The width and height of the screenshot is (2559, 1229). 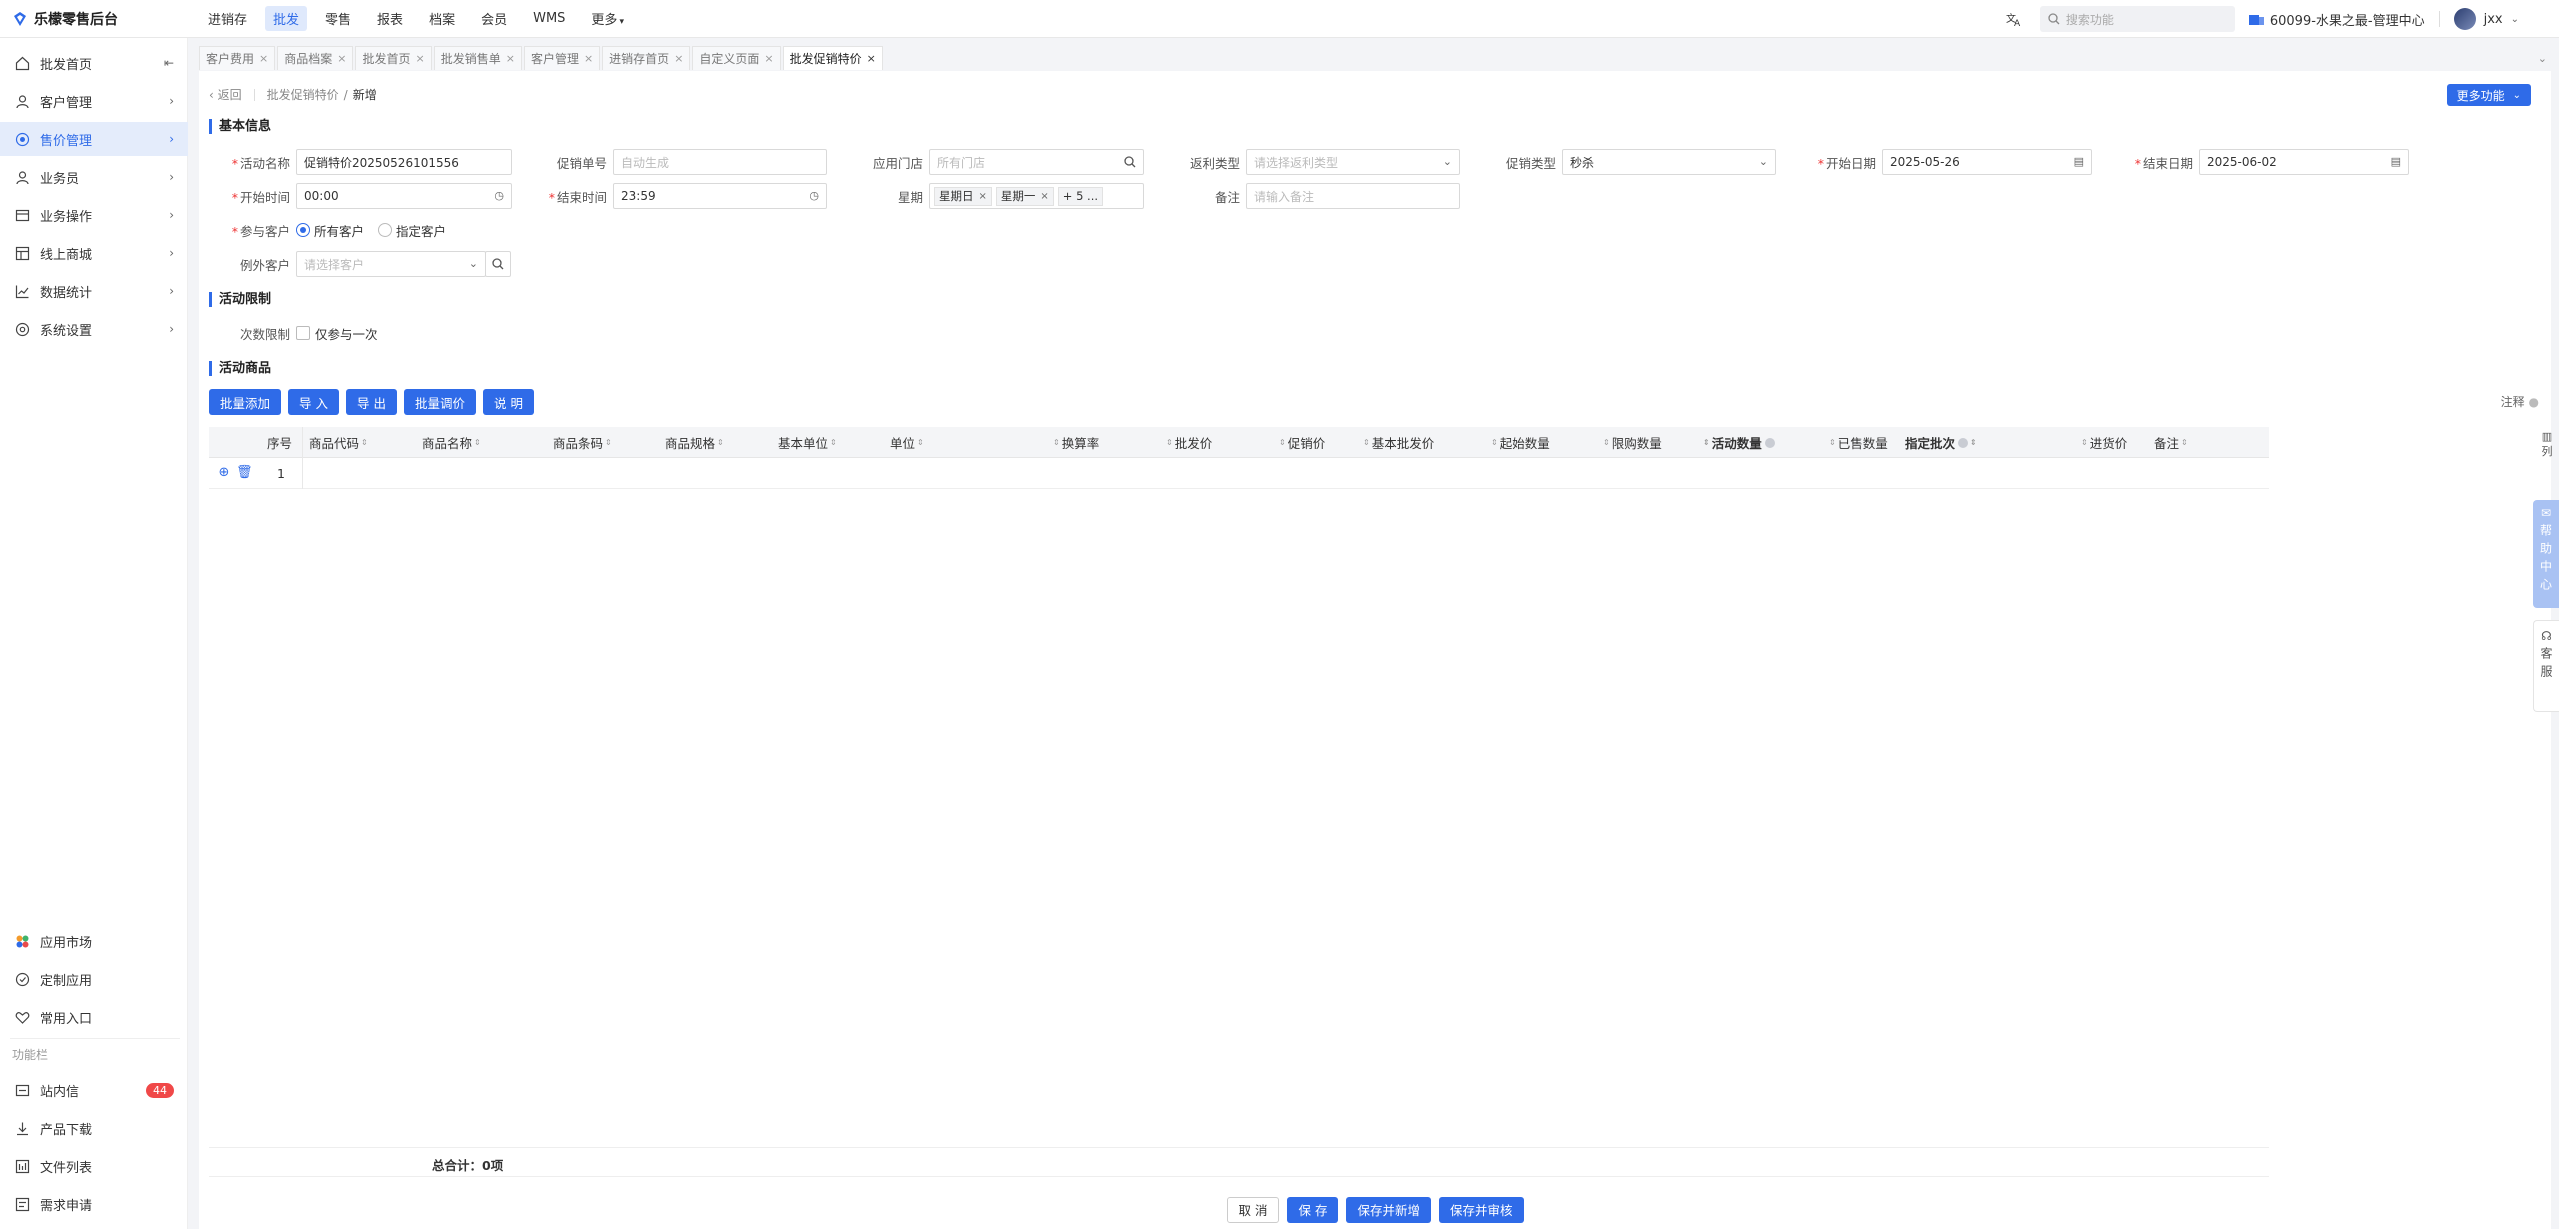 What do you see at coordinates (2547, 444) in the screenshot?
I see `column-settings: ▥ 列` at bounding box center [2547, 444].